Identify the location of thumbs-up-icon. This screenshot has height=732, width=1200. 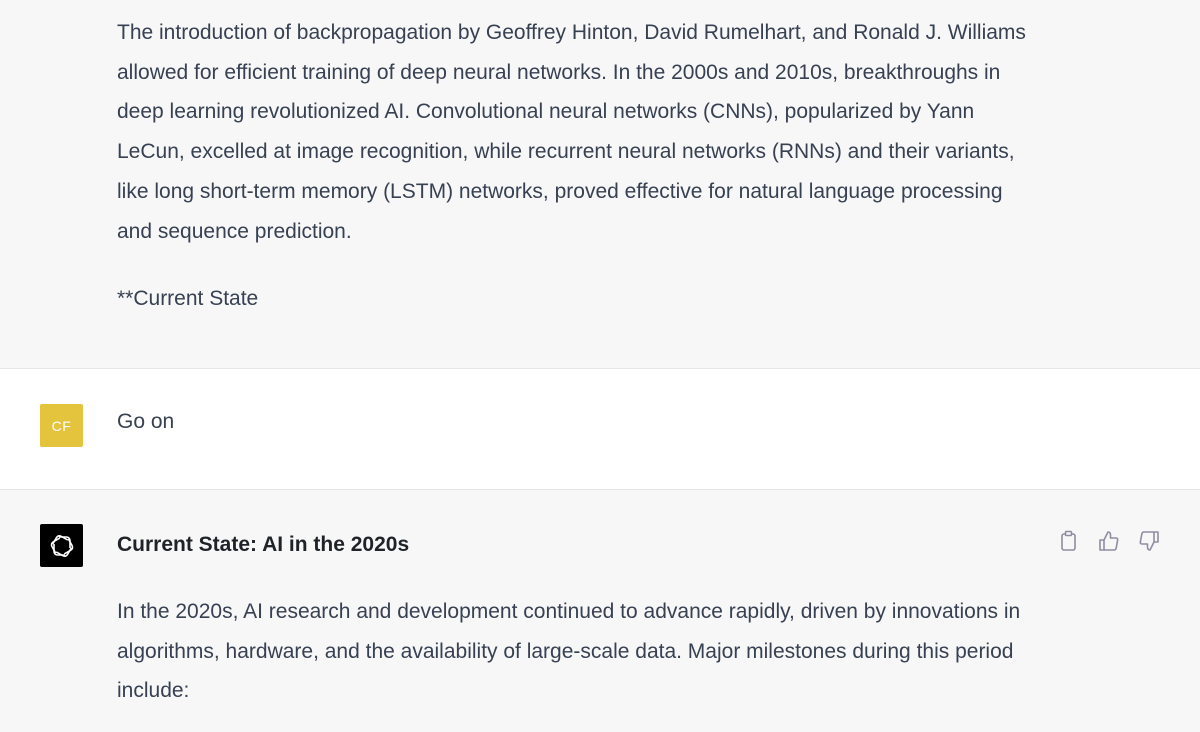
(1109, 541).